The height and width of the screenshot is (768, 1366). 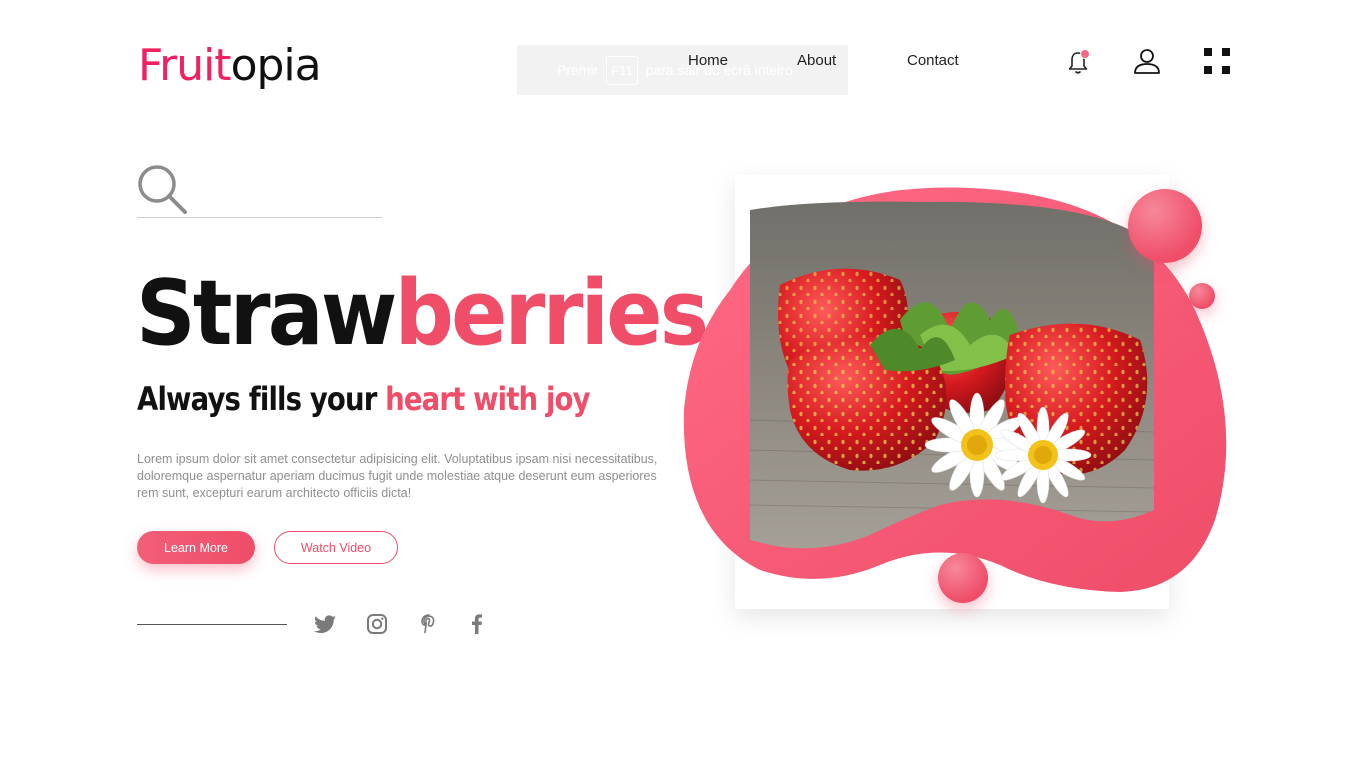 I want to click on hero-title-pink: berries, so click(x=551, y=313).